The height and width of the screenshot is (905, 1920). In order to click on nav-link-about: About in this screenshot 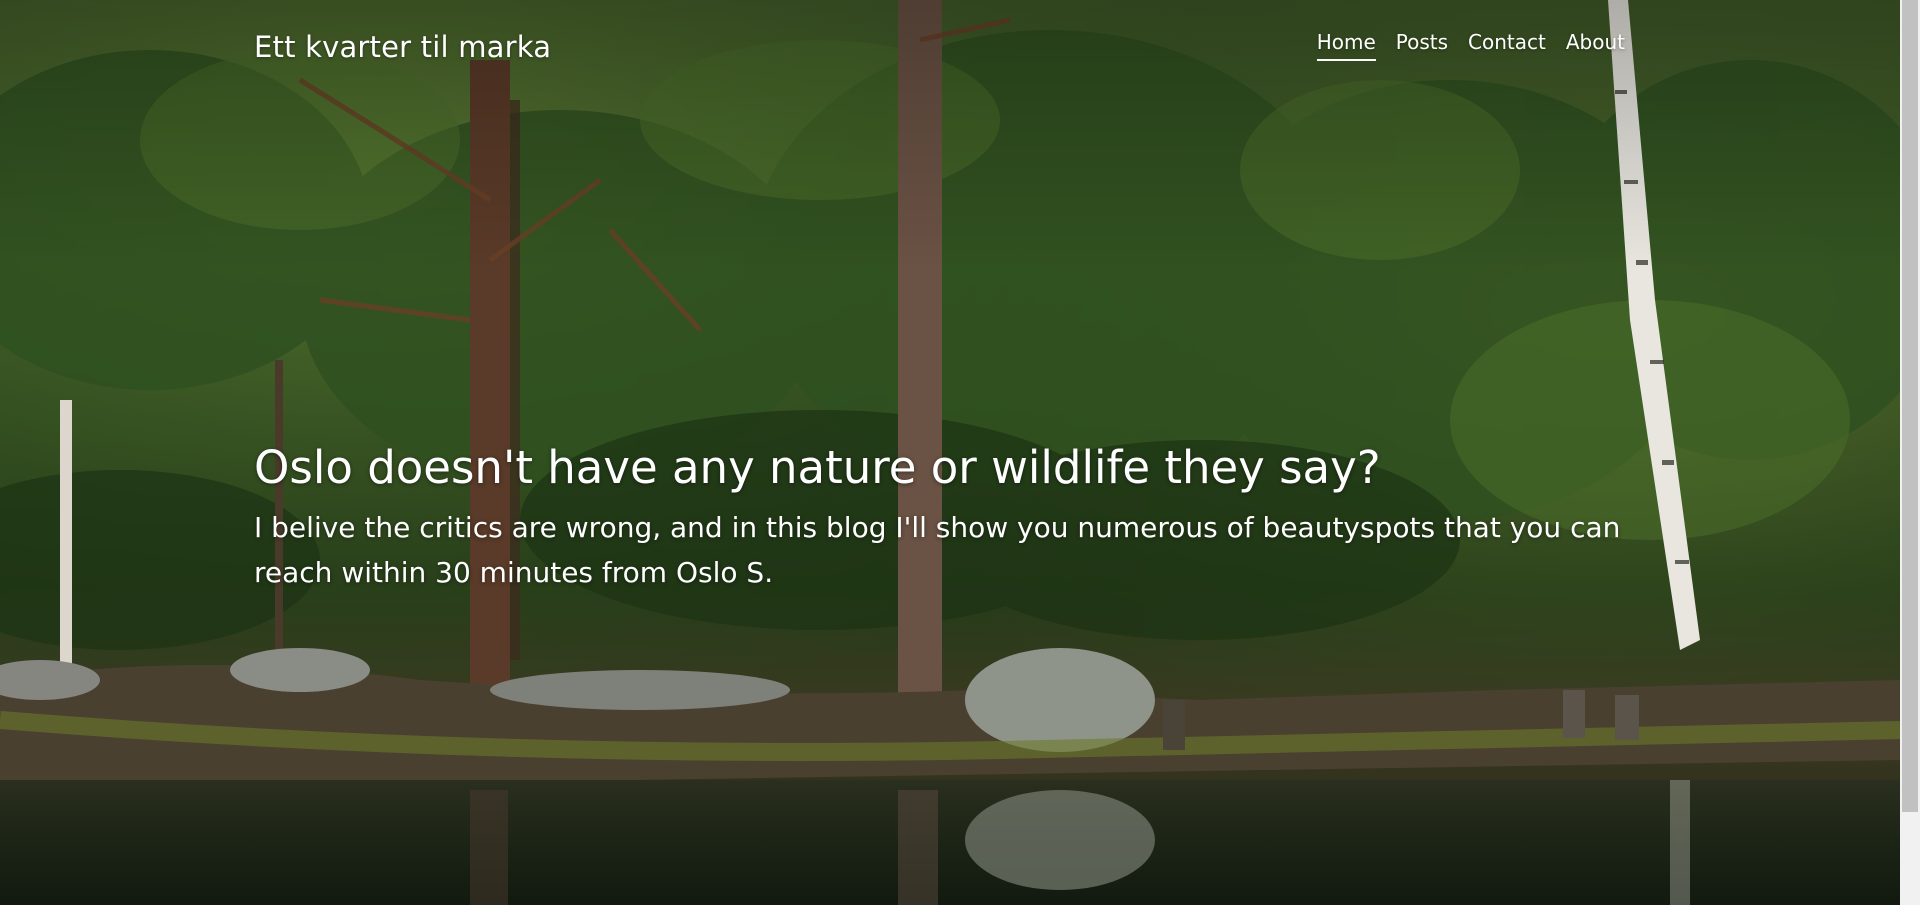, I will do `click(1595, 45)`.